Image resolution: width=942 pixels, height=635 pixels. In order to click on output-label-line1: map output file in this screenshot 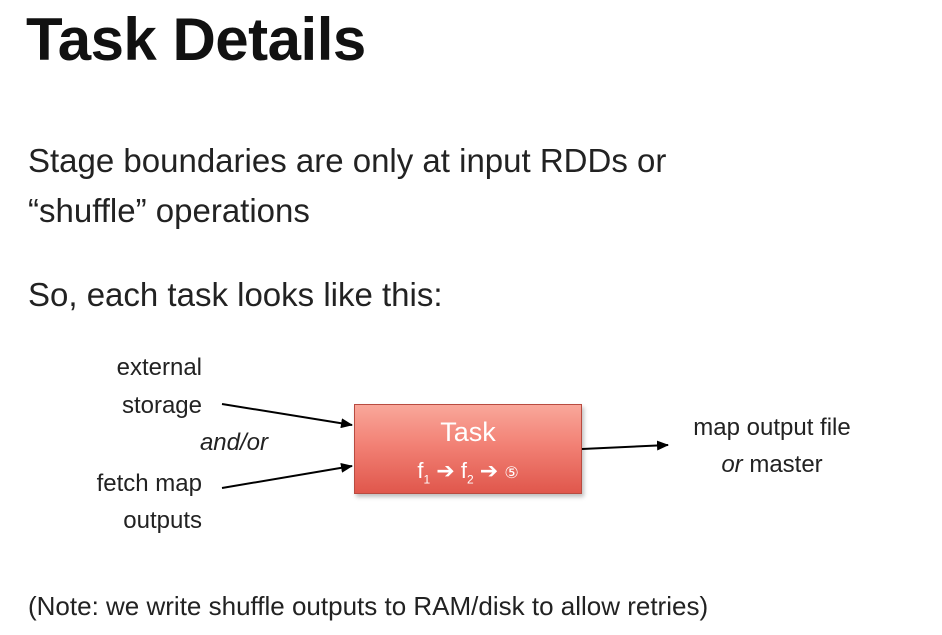, I will do `click(772, 427)`.